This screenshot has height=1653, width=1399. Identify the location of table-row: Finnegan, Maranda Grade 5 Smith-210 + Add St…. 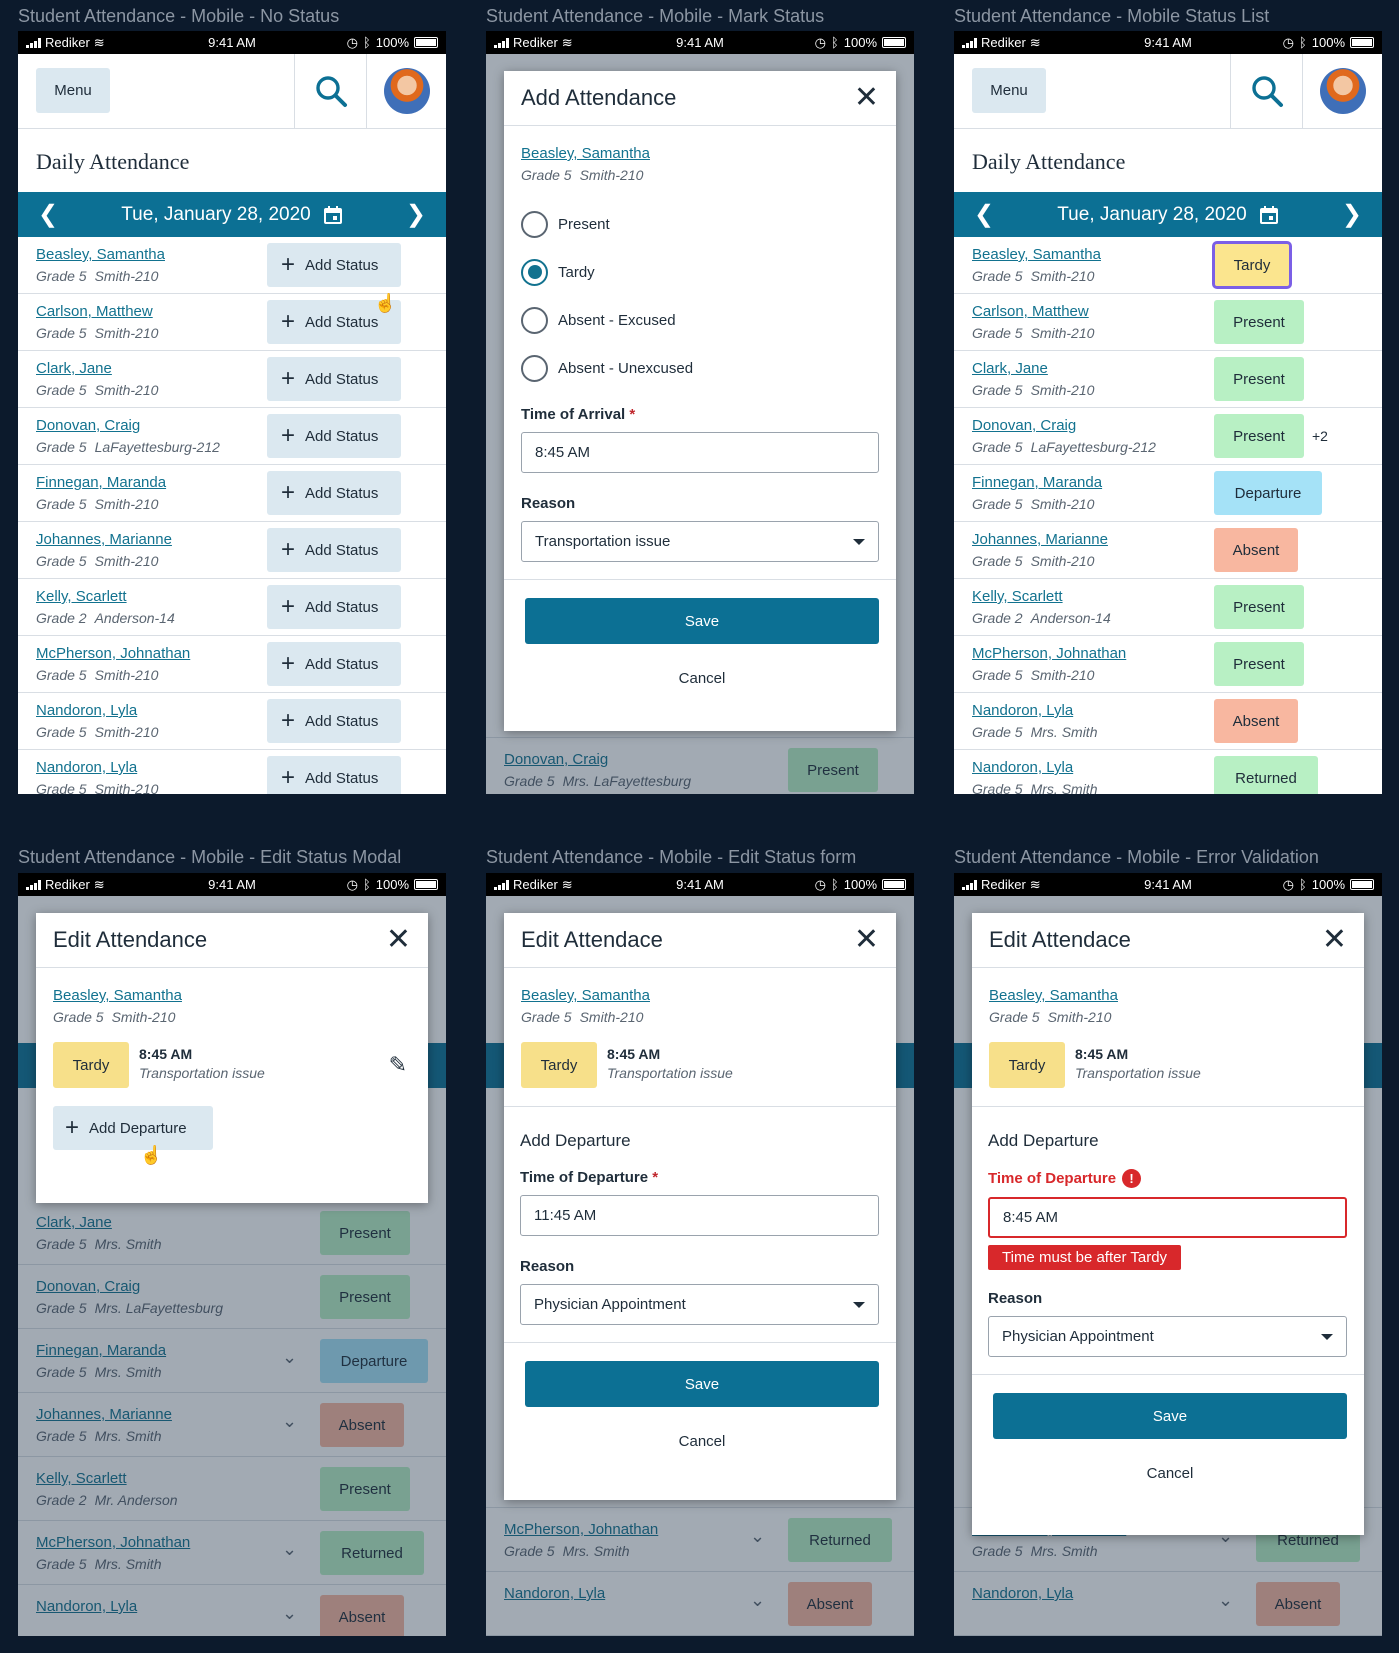
(232, 493).